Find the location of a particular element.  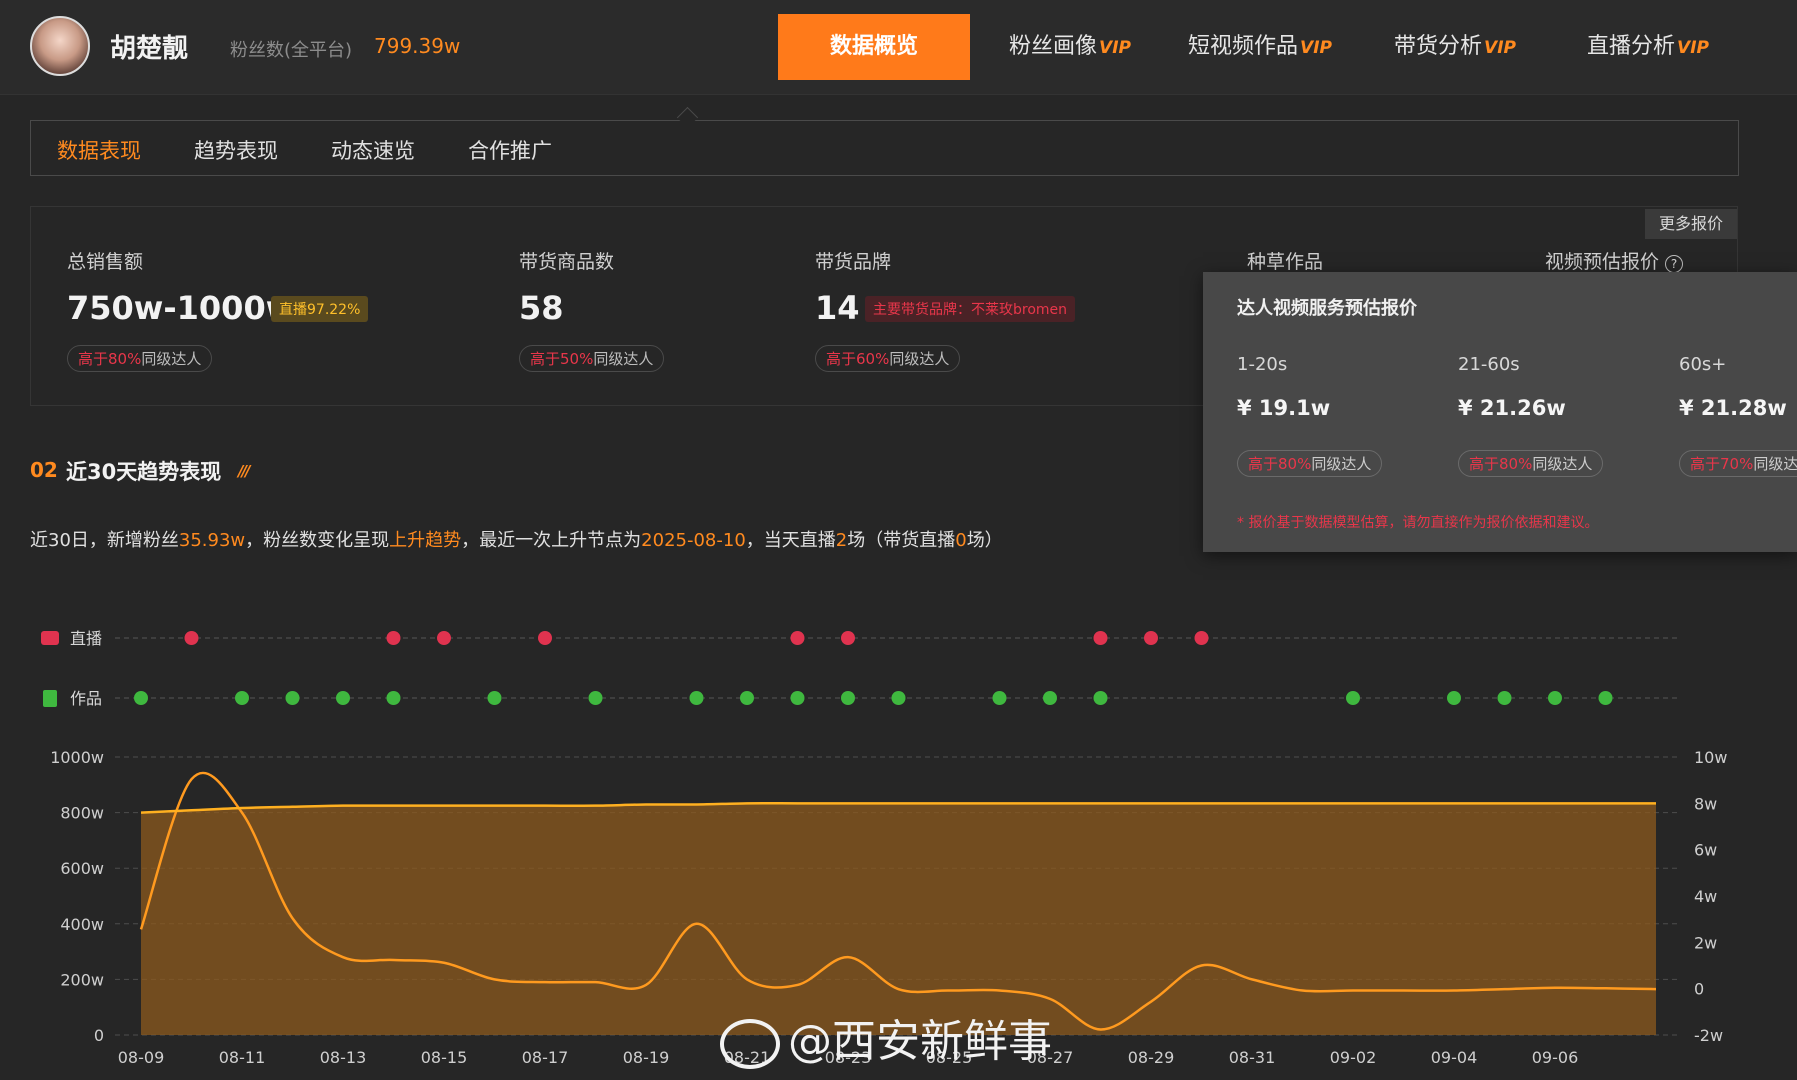

y-left-tick: 1000w is located at coordinates (77, 757).